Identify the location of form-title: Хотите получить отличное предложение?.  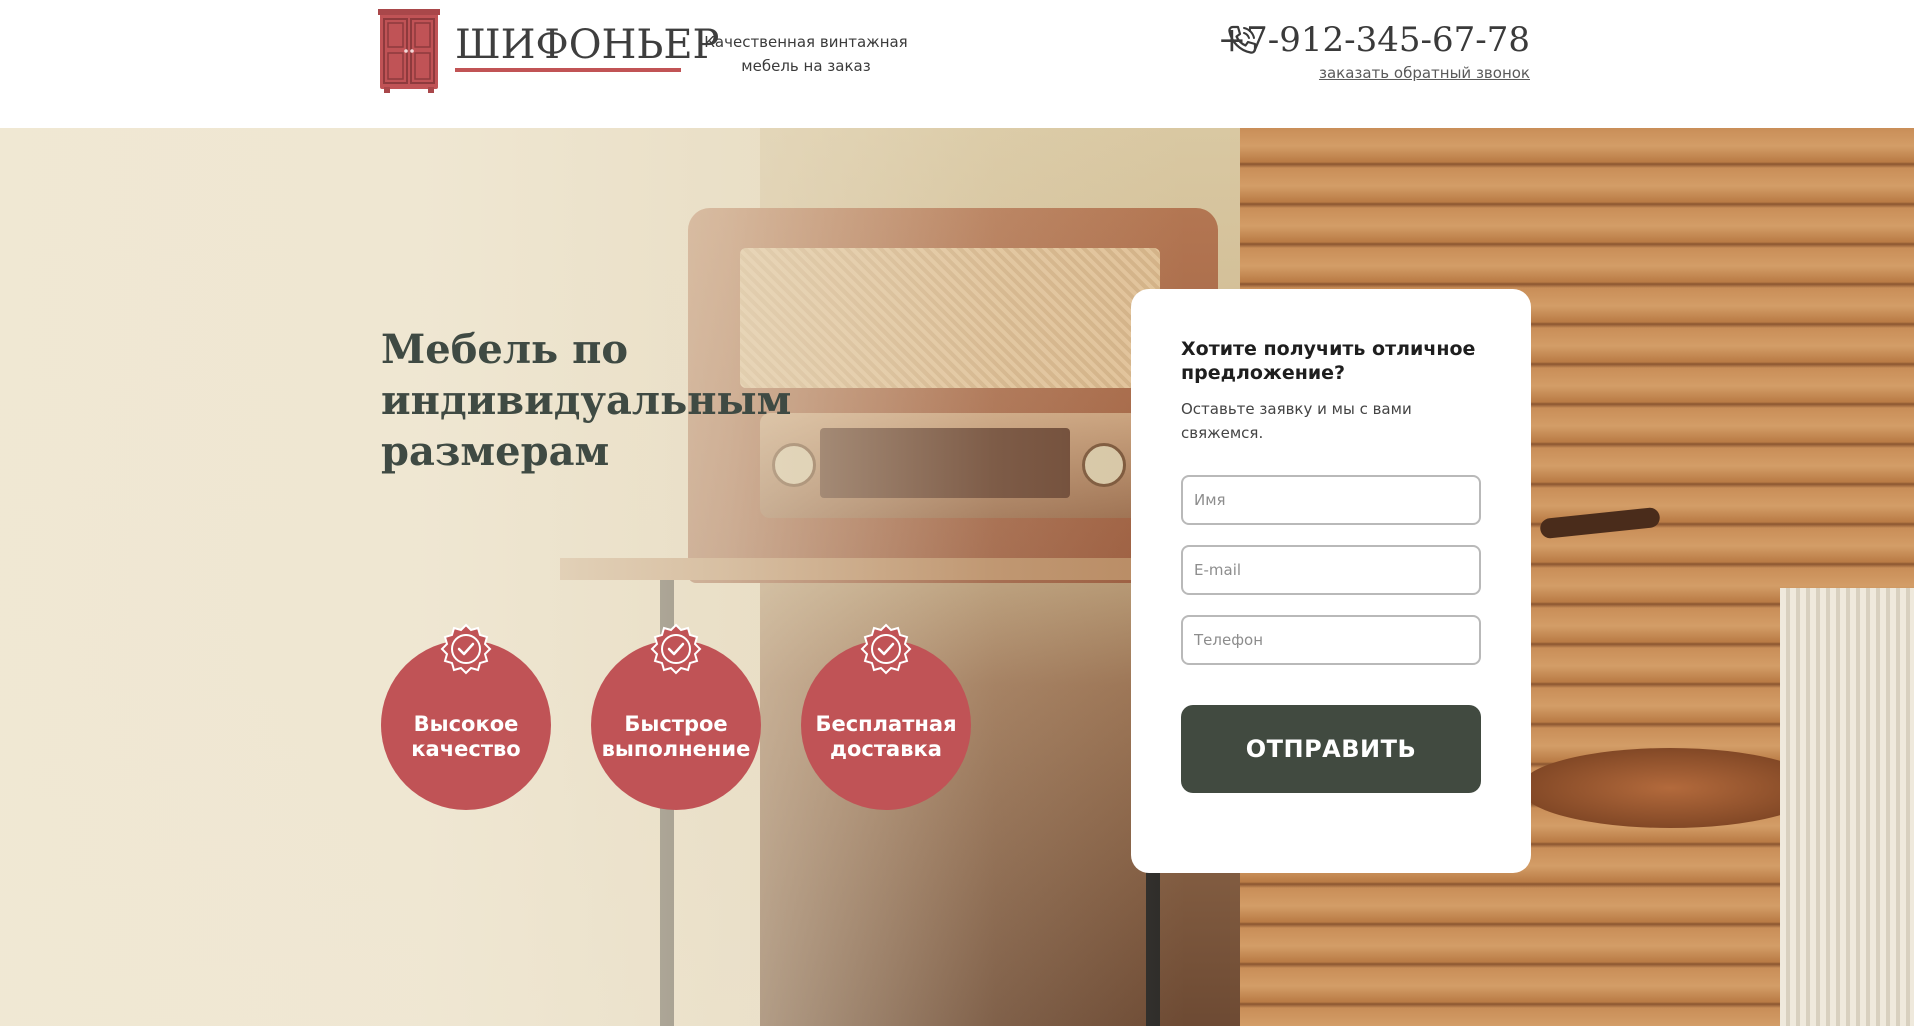
(1328, 361).